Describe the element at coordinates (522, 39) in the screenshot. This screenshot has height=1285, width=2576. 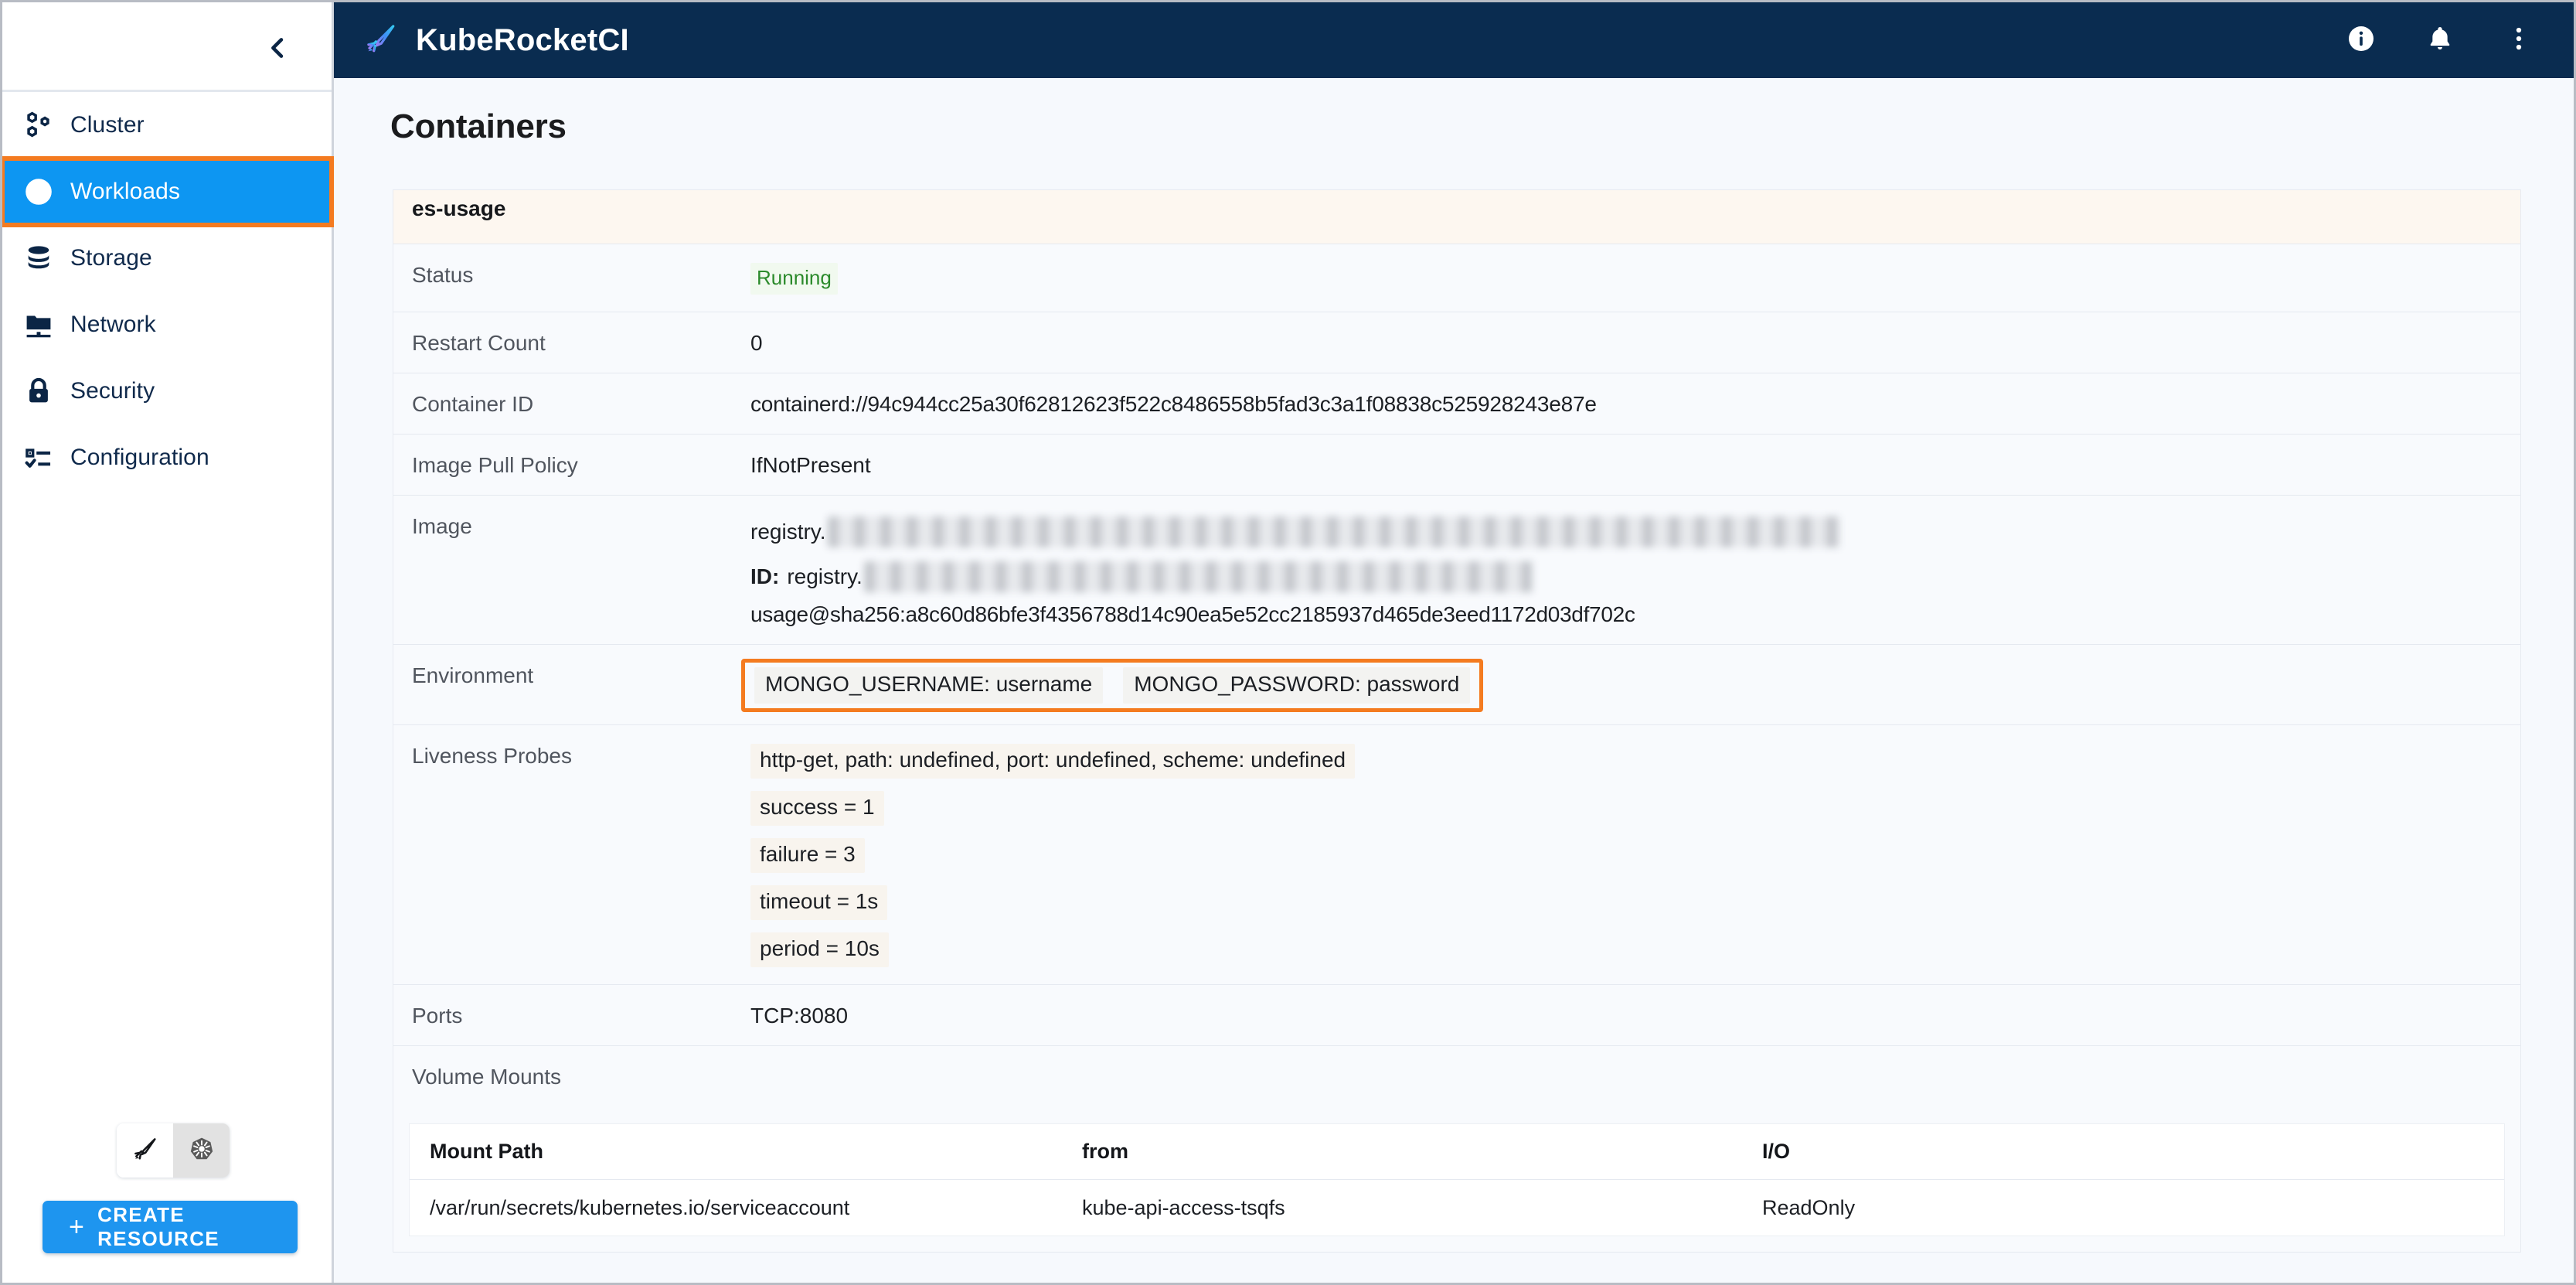
I see `app-title: KubeRocketCI` at that location.